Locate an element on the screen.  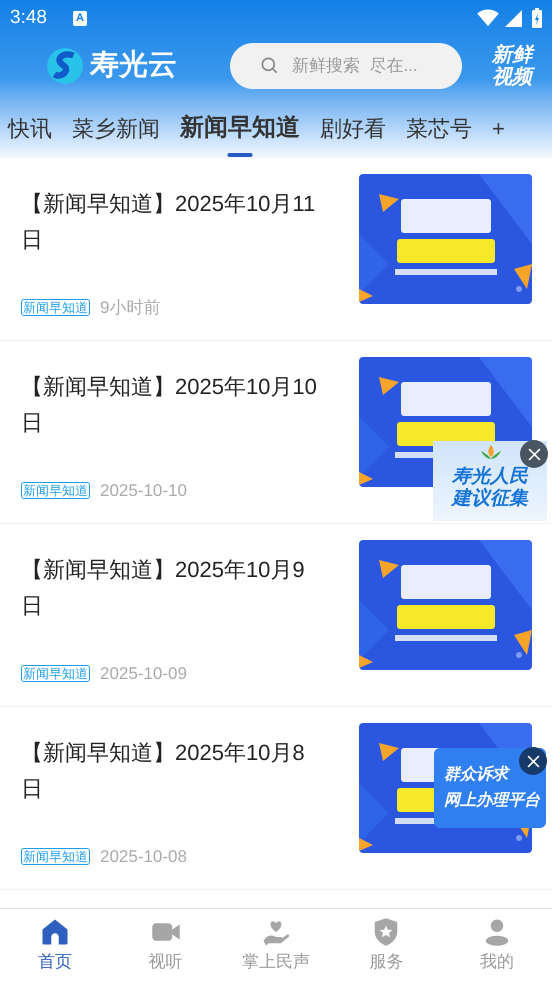
article-title: 【新闻早知道】2025年10月10日 is located at coordinates (169, 405).